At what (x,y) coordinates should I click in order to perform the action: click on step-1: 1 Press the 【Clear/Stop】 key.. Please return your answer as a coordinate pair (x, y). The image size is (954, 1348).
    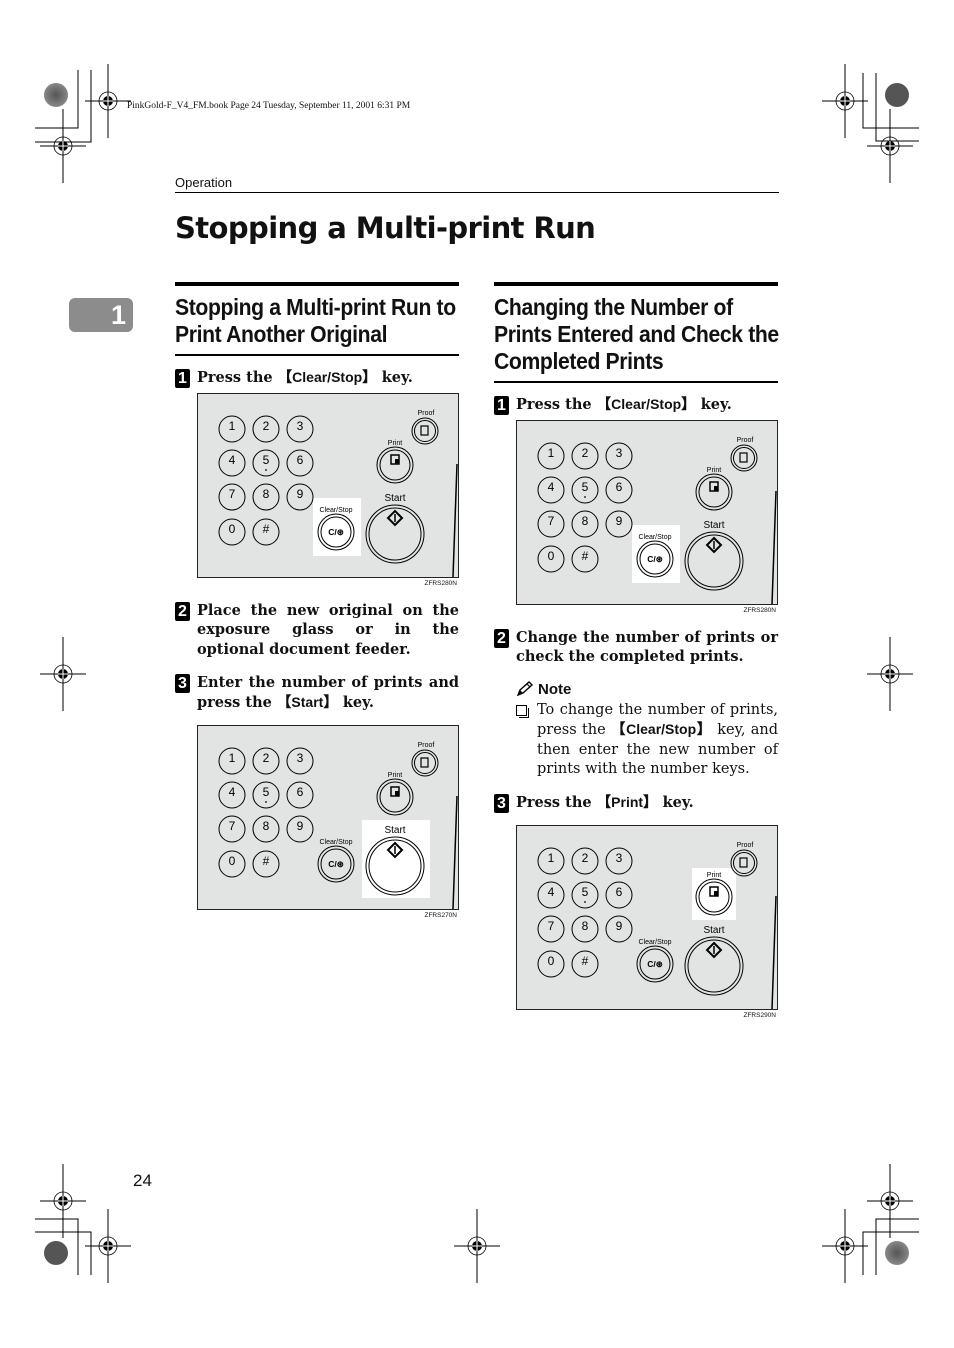
    Looking at the image, I should click on (317, 378).